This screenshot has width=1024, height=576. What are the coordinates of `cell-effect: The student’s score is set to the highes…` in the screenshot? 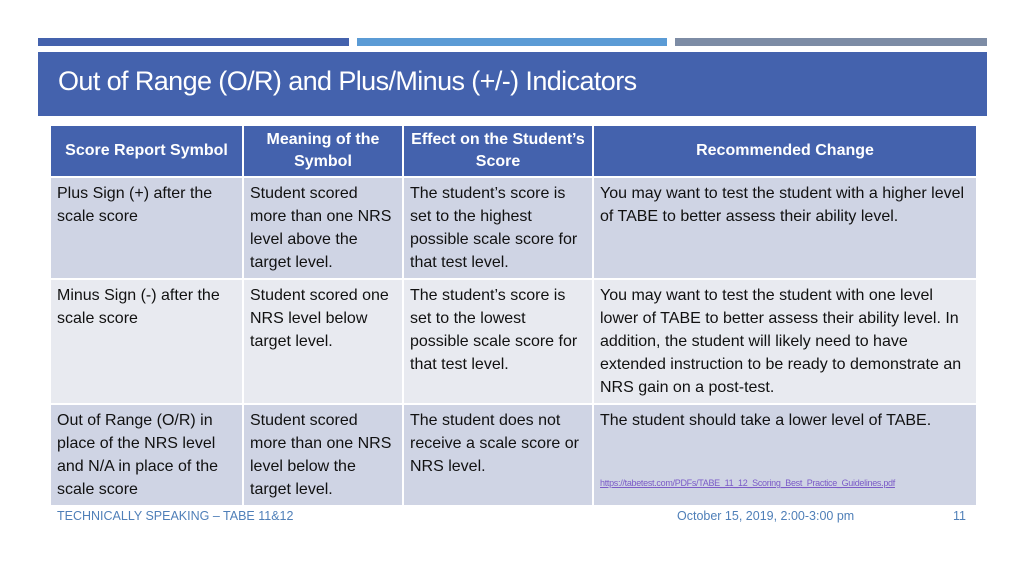 It's located at (498, 228).